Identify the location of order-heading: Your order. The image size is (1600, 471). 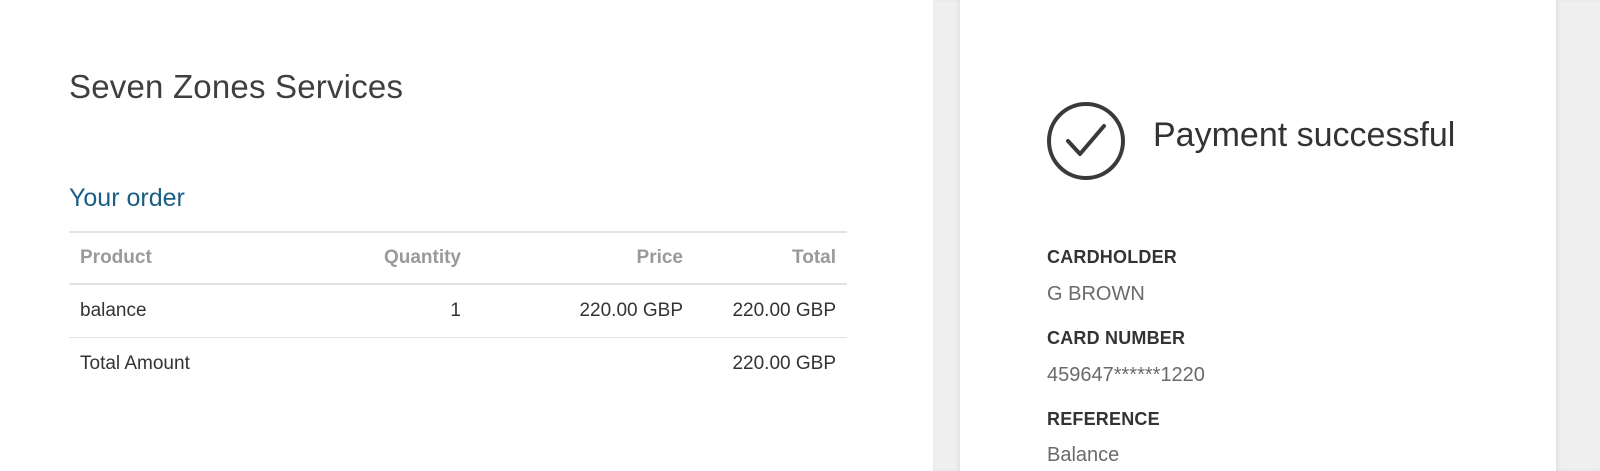
(127, 198).